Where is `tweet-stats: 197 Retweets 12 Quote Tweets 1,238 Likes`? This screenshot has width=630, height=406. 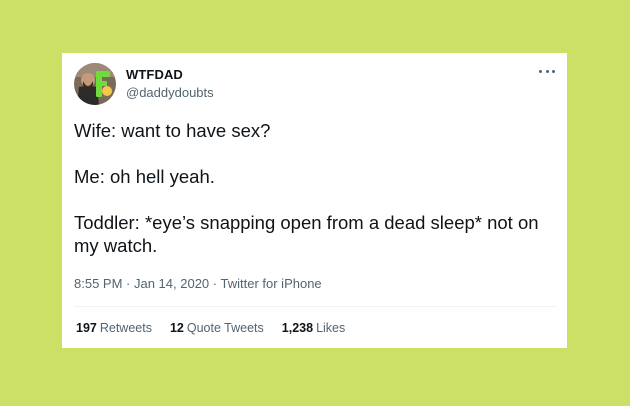
tweet-stats: 197 Retweets 12 Quote Tweets 1,238 Likes is located at coordinates (210, 328).